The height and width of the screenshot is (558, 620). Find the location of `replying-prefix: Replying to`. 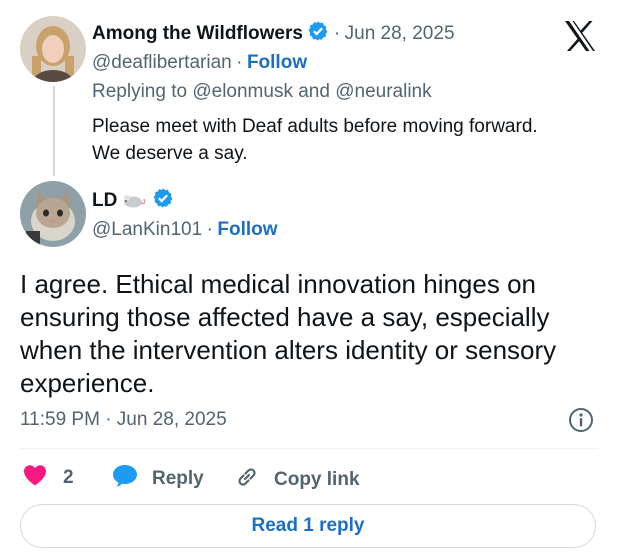

replying-prefix: Replying to is located at coordinates (140, 91).